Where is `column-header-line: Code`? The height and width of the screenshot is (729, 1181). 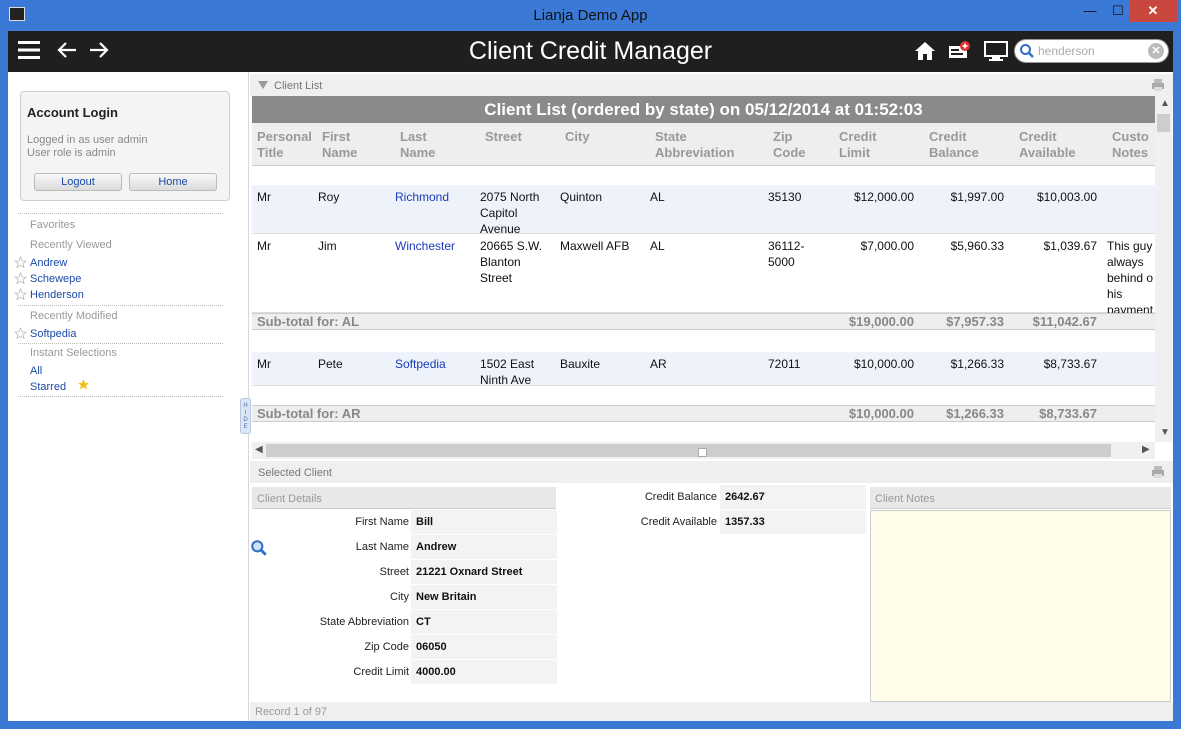
column-header-line: Code is located at coordinates (789, 152).